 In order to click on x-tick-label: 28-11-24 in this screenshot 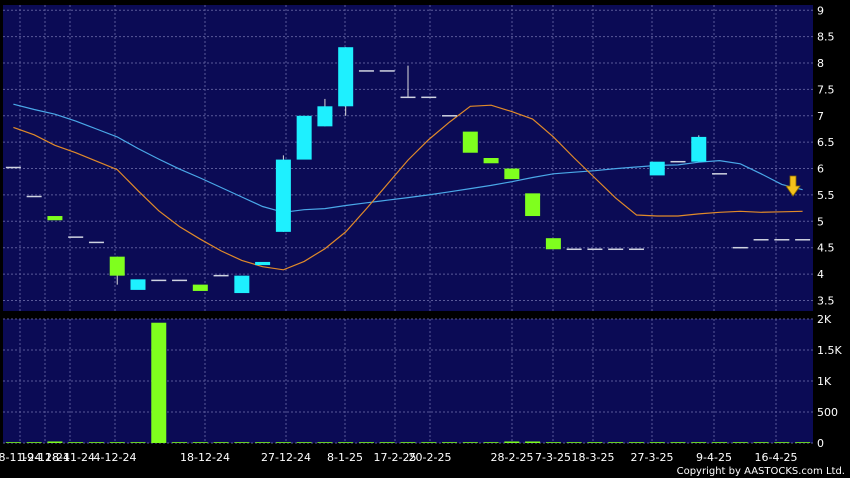, I will do `click(70, 457)`.